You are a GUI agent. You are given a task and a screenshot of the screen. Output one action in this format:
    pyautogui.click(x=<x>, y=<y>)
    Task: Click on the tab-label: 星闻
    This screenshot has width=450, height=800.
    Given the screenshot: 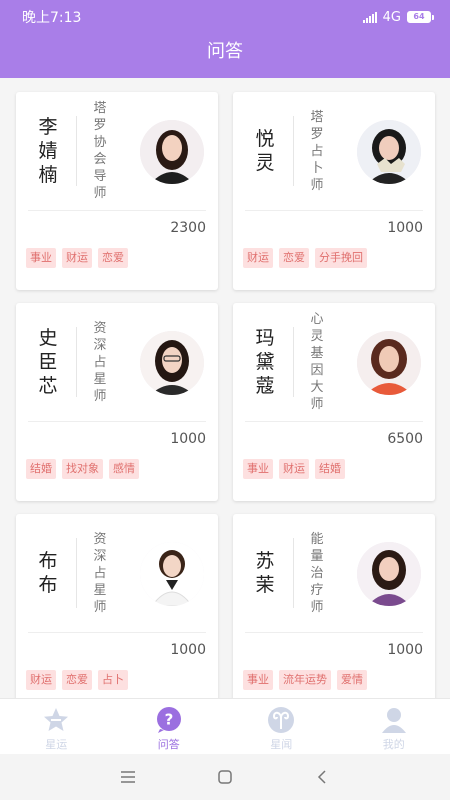 What is the action you would take?
    pyautogui.click(x=281, y=744)
    